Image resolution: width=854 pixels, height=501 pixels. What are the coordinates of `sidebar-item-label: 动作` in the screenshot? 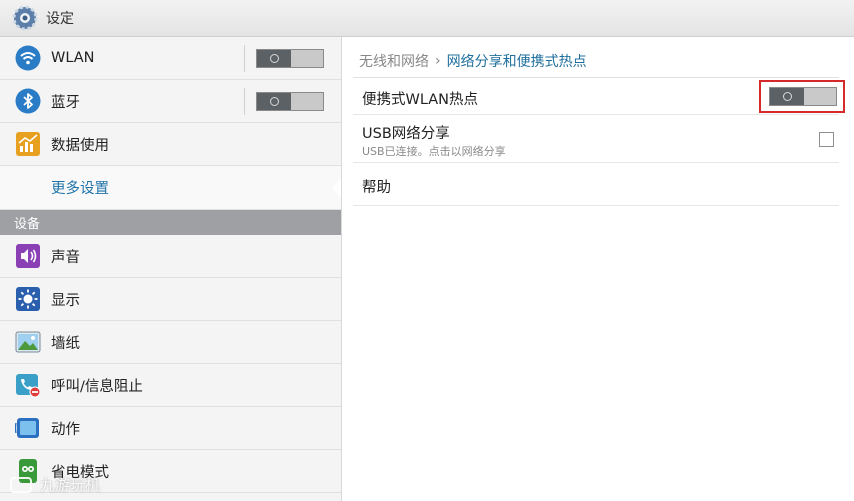 It's located at (65, 429).